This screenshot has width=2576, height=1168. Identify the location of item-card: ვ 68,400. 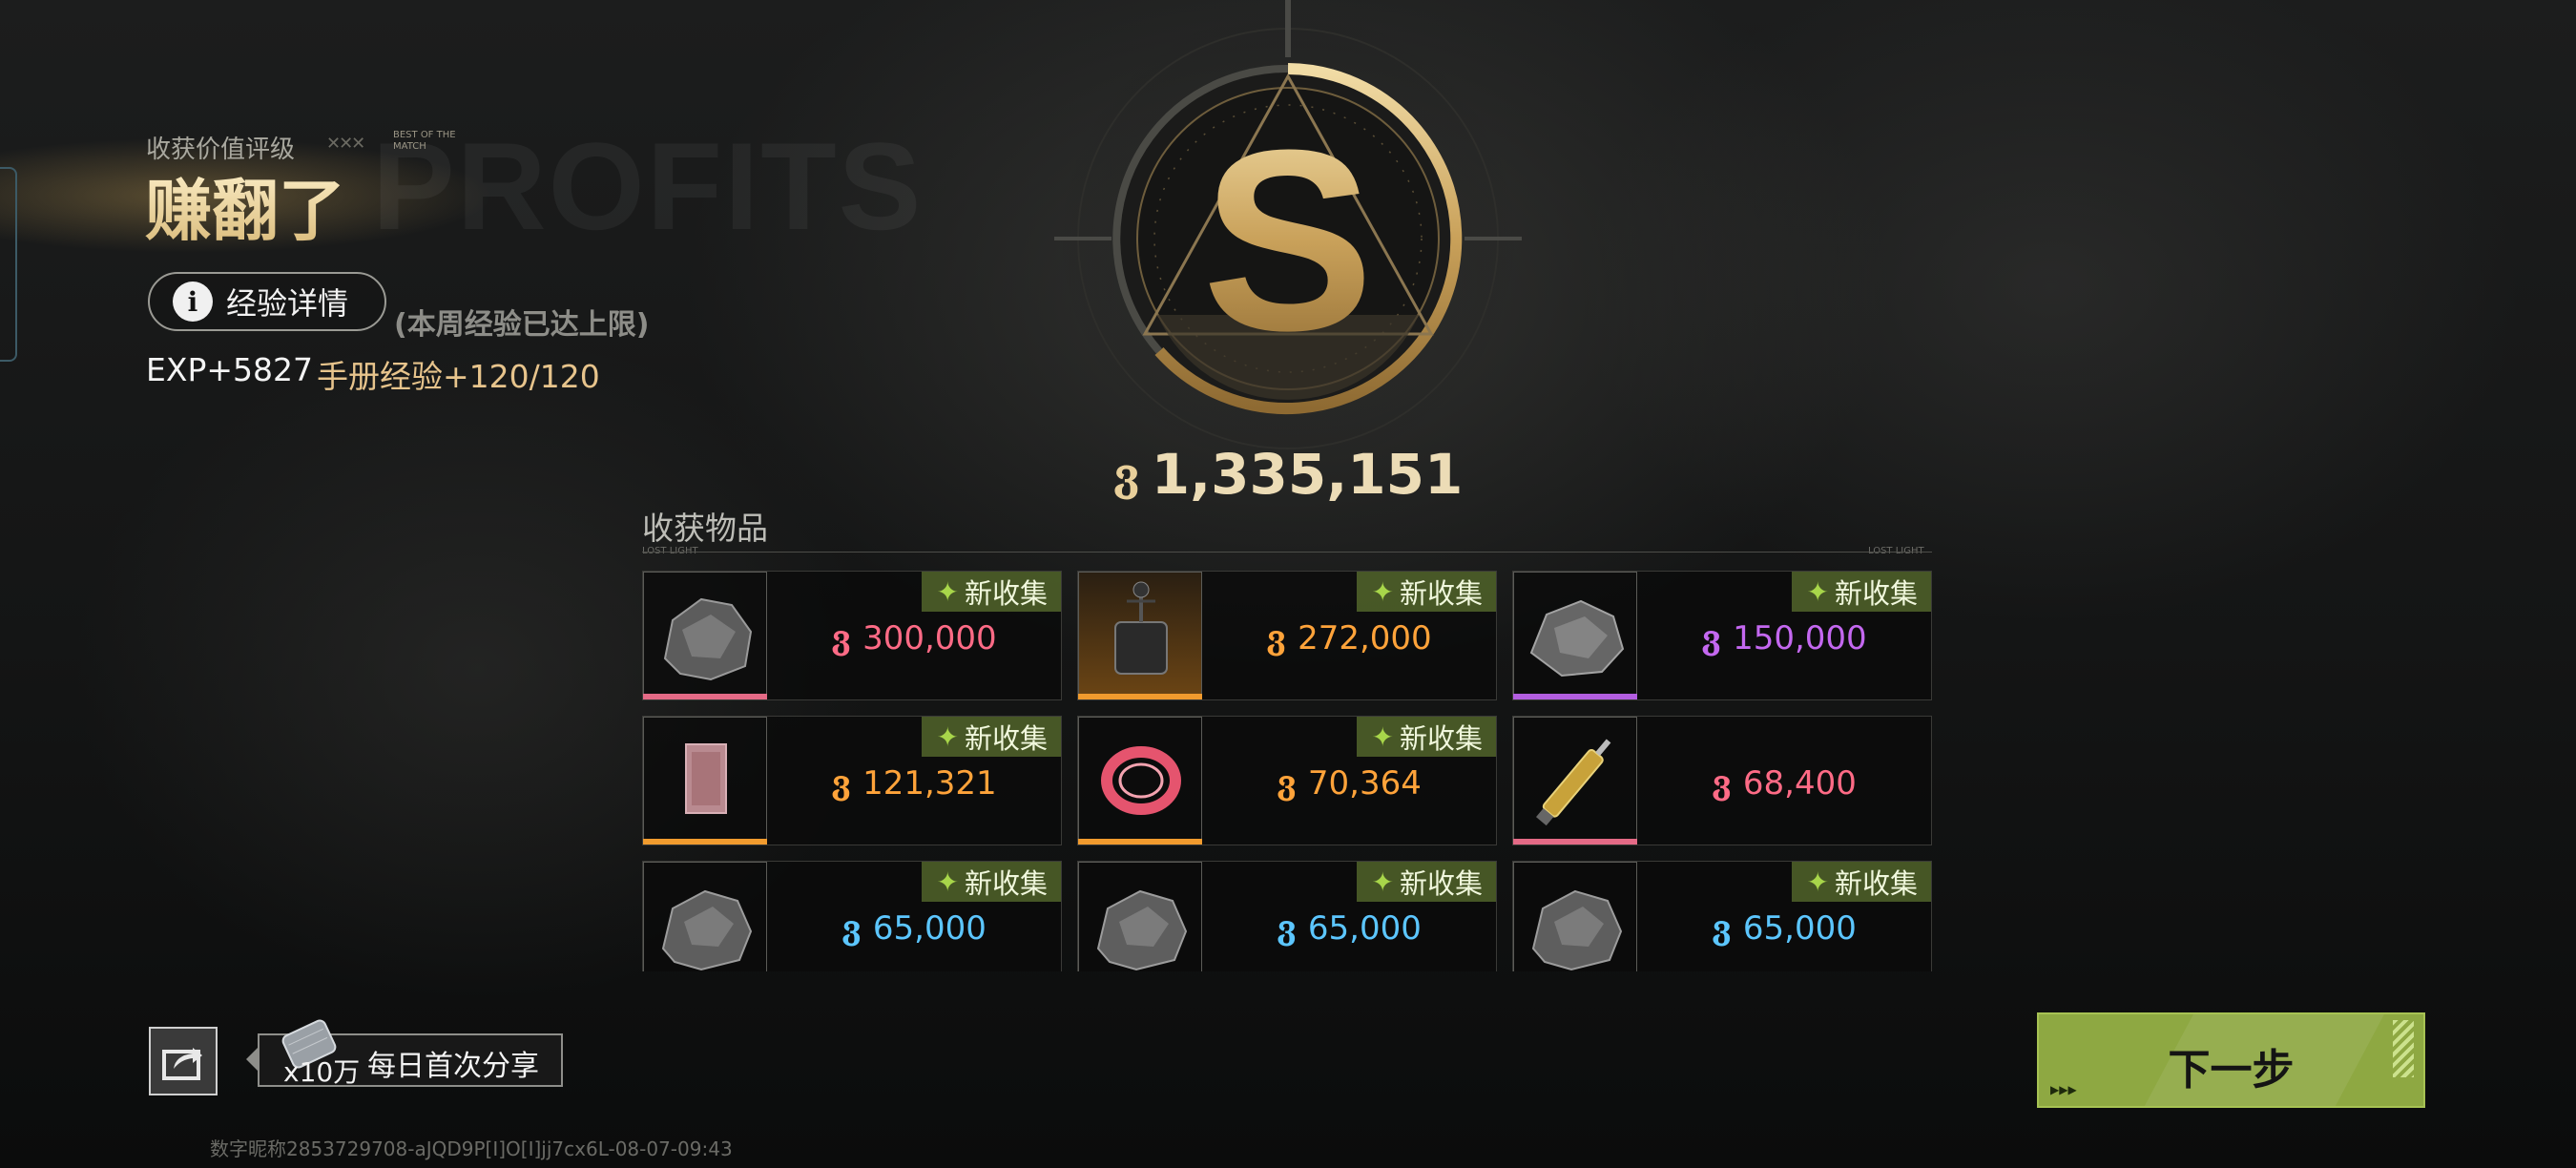
(1722, 780).